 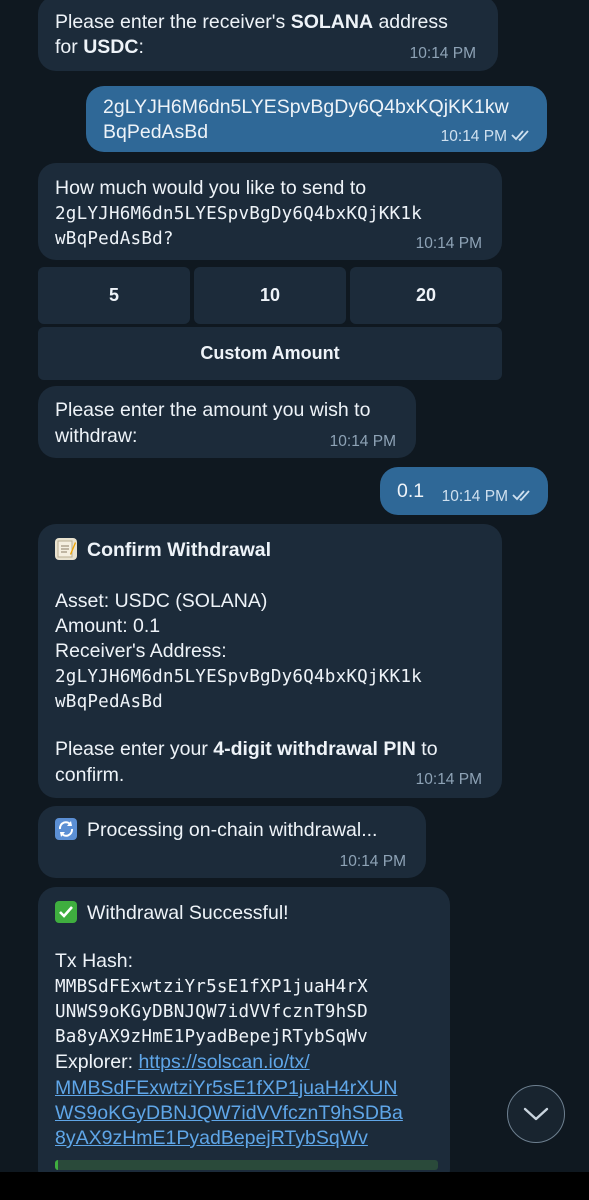 I want to click on message-text: Please enter the receiver's, so click(x=173, y=22).